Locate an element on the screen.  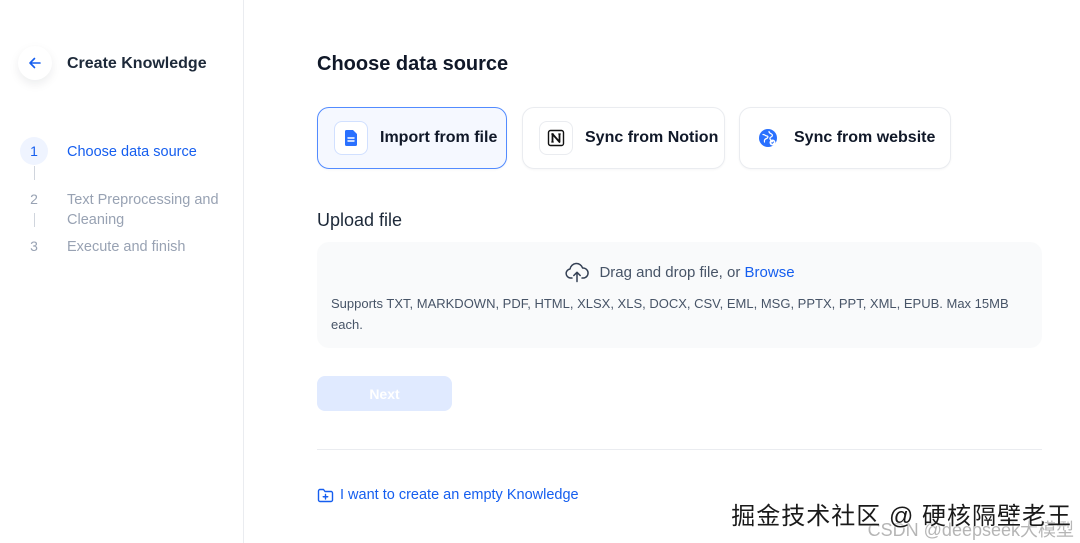
back-button is located at coordinates (35, 63).